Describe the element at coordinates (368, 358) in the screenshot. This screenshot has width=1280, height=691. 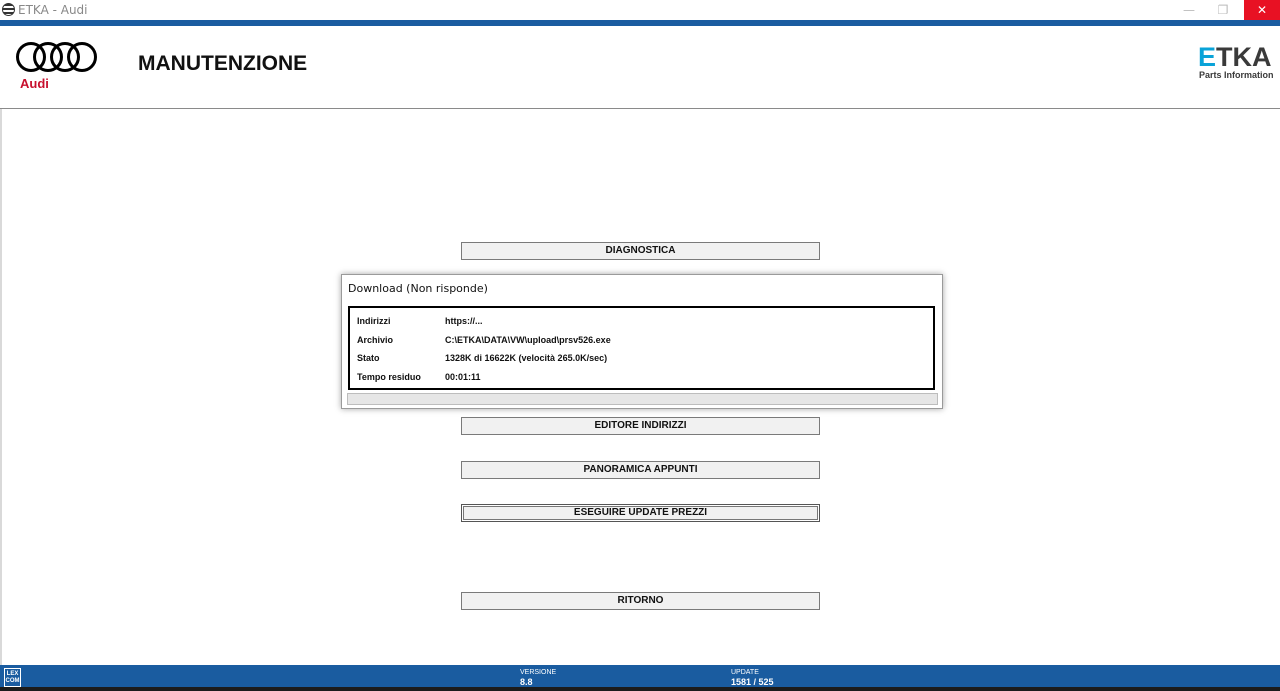
I see `info-label: Stato` at that location.